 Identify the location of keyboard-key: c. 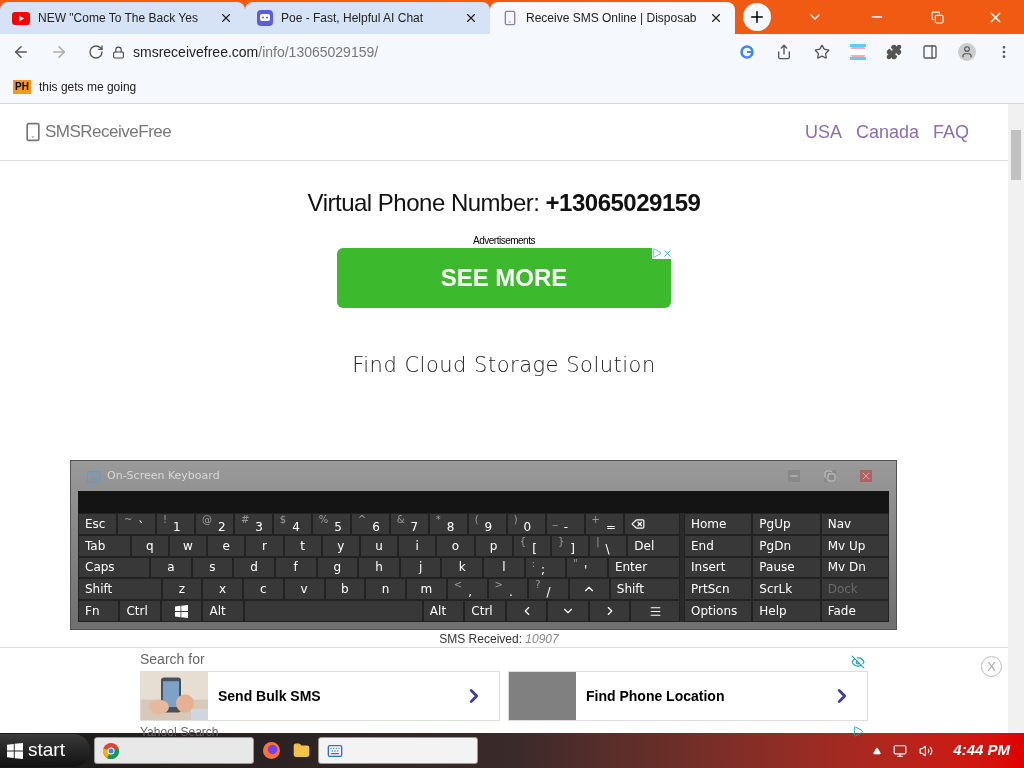
(263, 589).